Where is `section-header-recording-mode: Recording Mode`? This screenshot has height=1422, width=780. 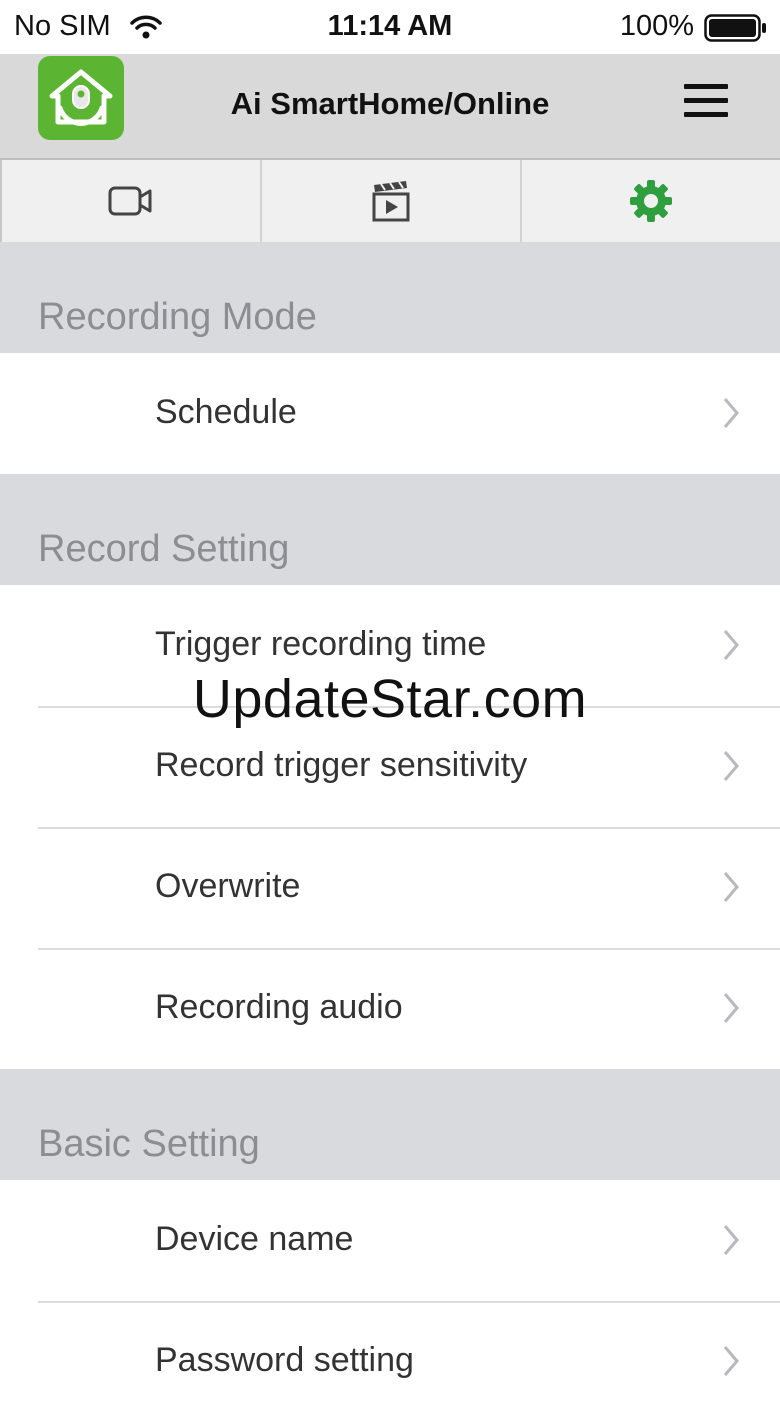
section-header-recording-mode: Recording Mode is located at coordinates (390, 297).